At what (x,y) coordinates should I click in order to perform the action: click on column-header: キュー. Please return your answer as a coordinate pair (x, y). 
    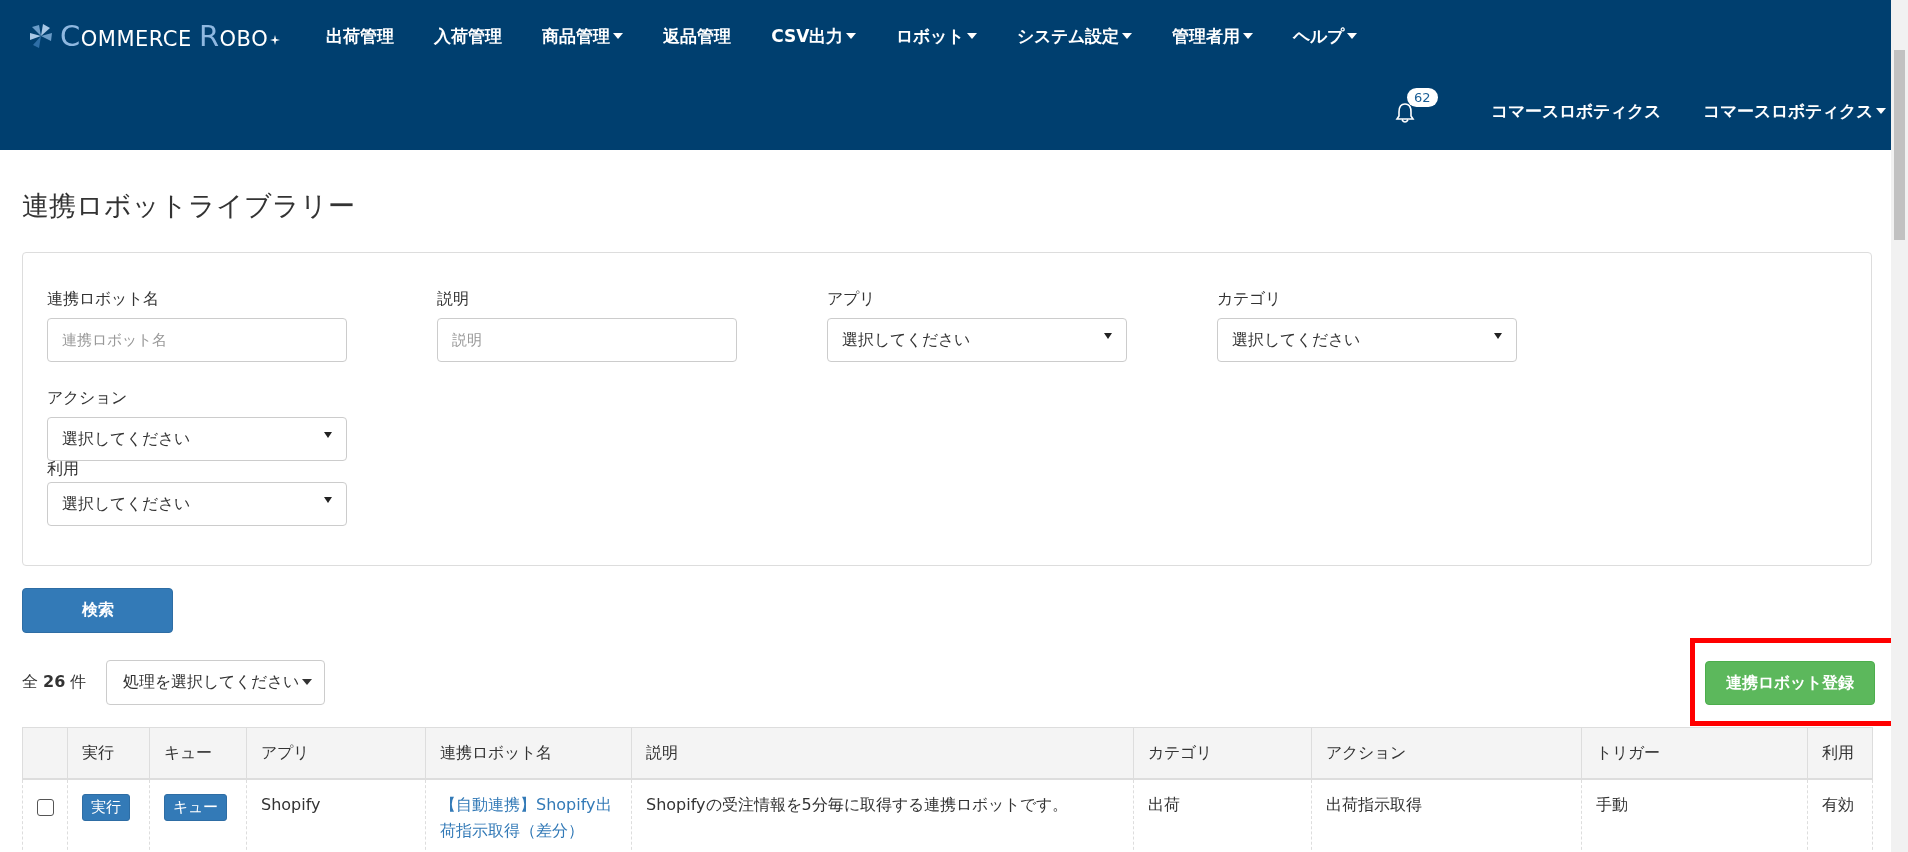
    Looking at the image, I should click on (188, 752).